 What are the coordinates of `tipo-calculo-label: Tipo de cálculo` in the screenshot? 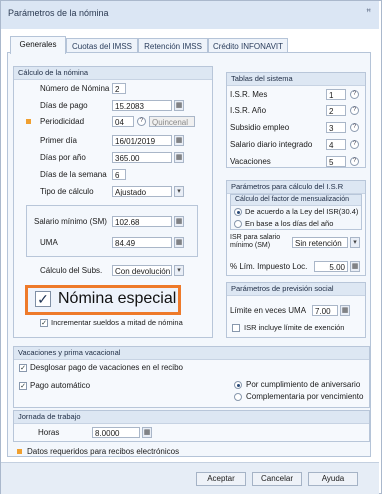 It's located at (67, 191).